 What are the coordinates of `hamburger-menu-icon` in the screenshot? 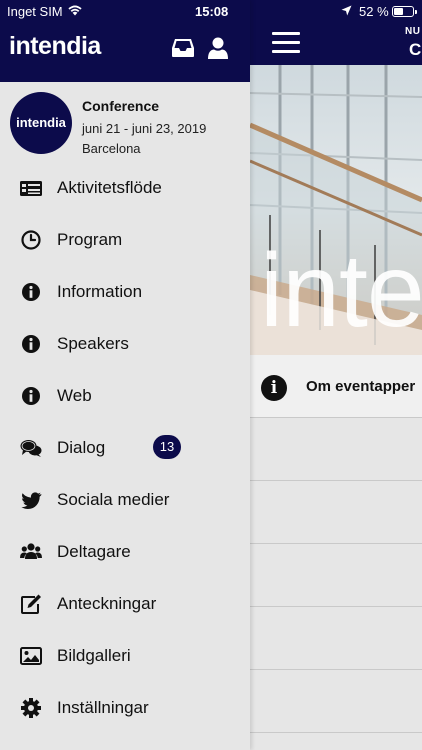 It's located at (286, 43).